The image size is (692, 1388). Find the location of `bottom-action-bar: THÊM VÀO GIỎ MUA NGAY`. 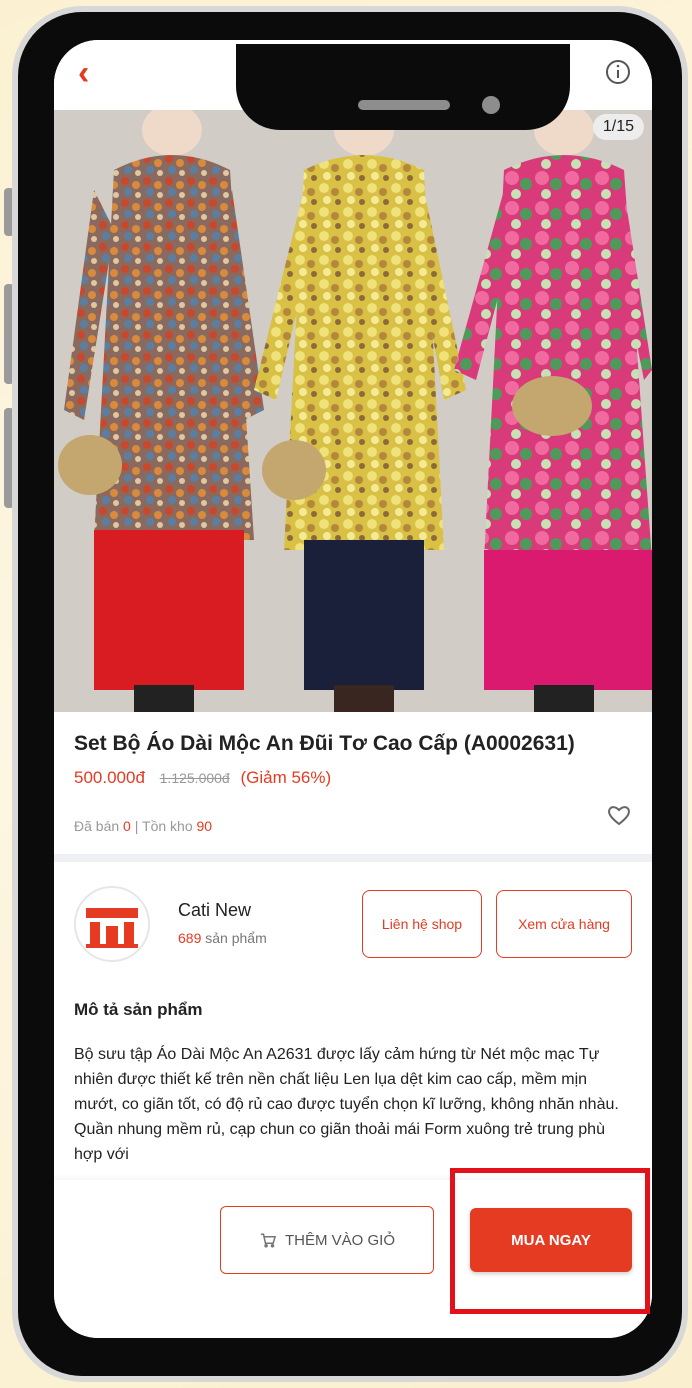

bottom-action-bar: THÊM VÀO GIỎ MUA NGAY is located at coordinates (353, 1259).